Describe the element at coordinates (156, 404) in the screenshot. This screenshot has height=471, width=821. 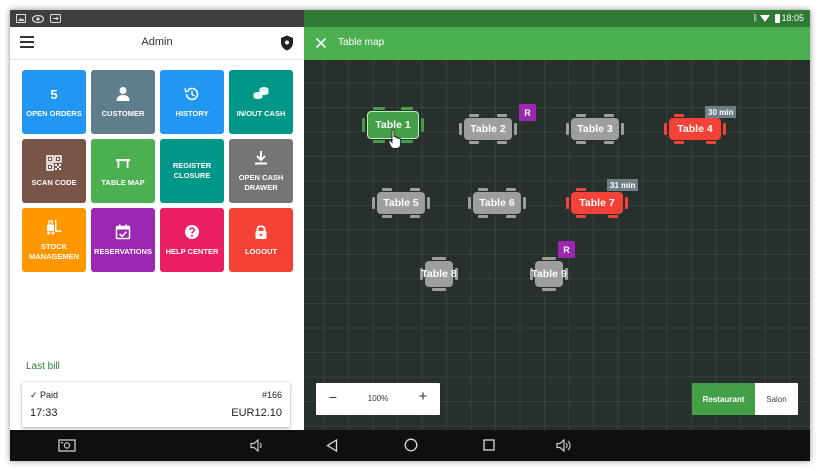
I see `last-bill-card: ✓ Paid #166 17:33 EUR12.10` at that location.